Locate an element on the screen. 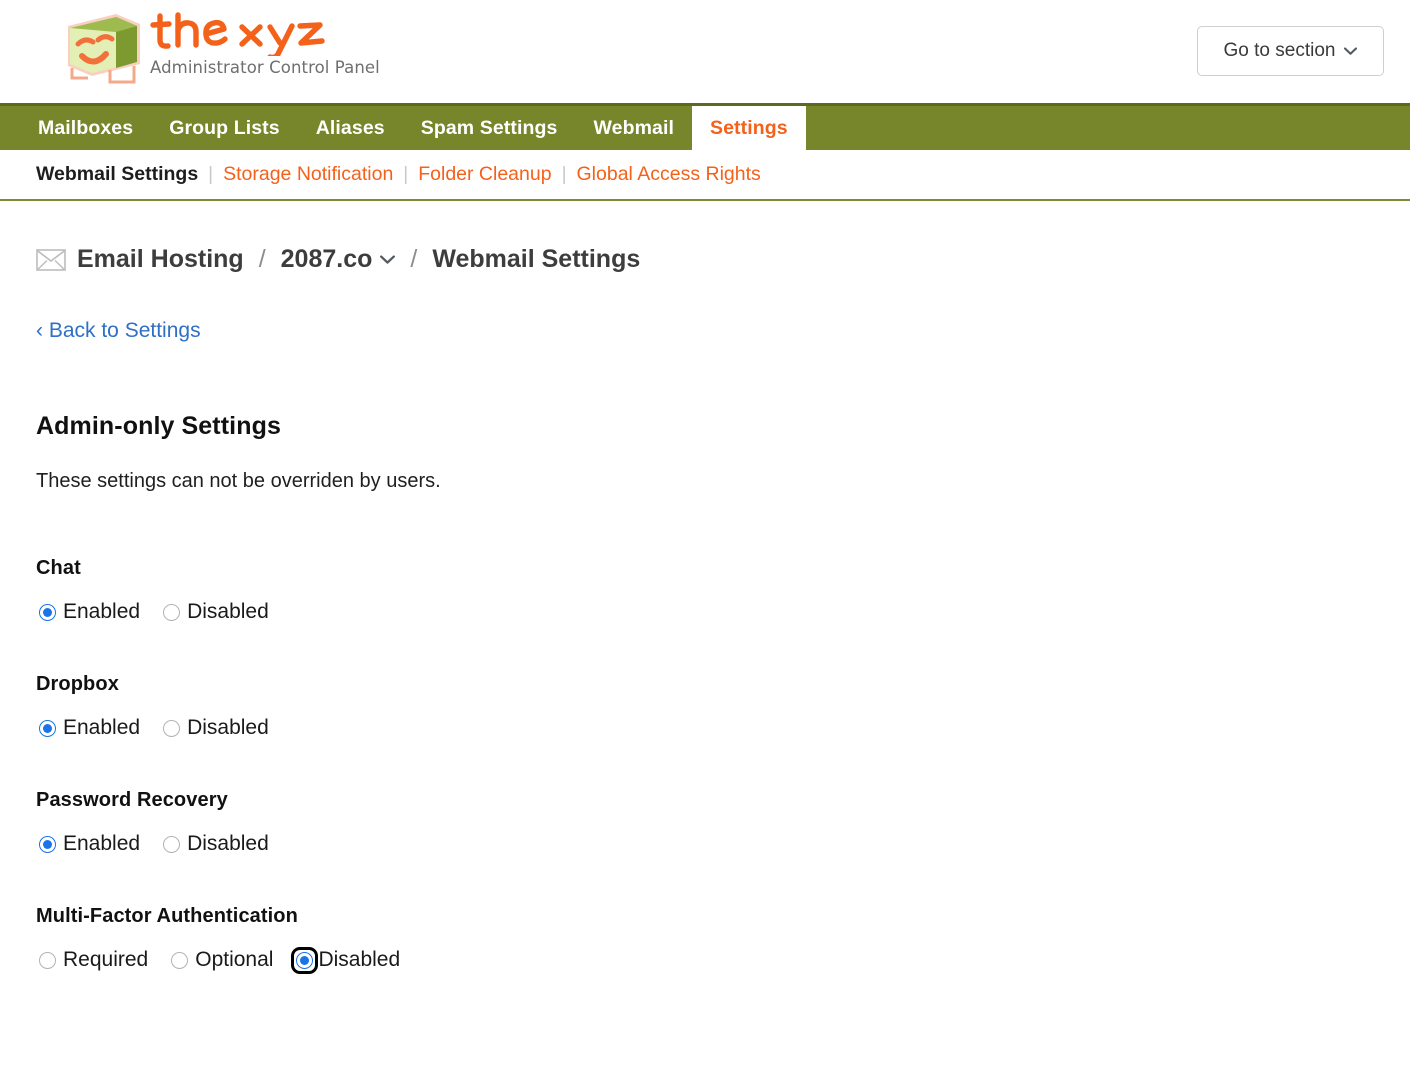 This screenshot has height=1076, width=1410. setting-label-password-recovery: Password Recovery is located at coordinates (132, 800).